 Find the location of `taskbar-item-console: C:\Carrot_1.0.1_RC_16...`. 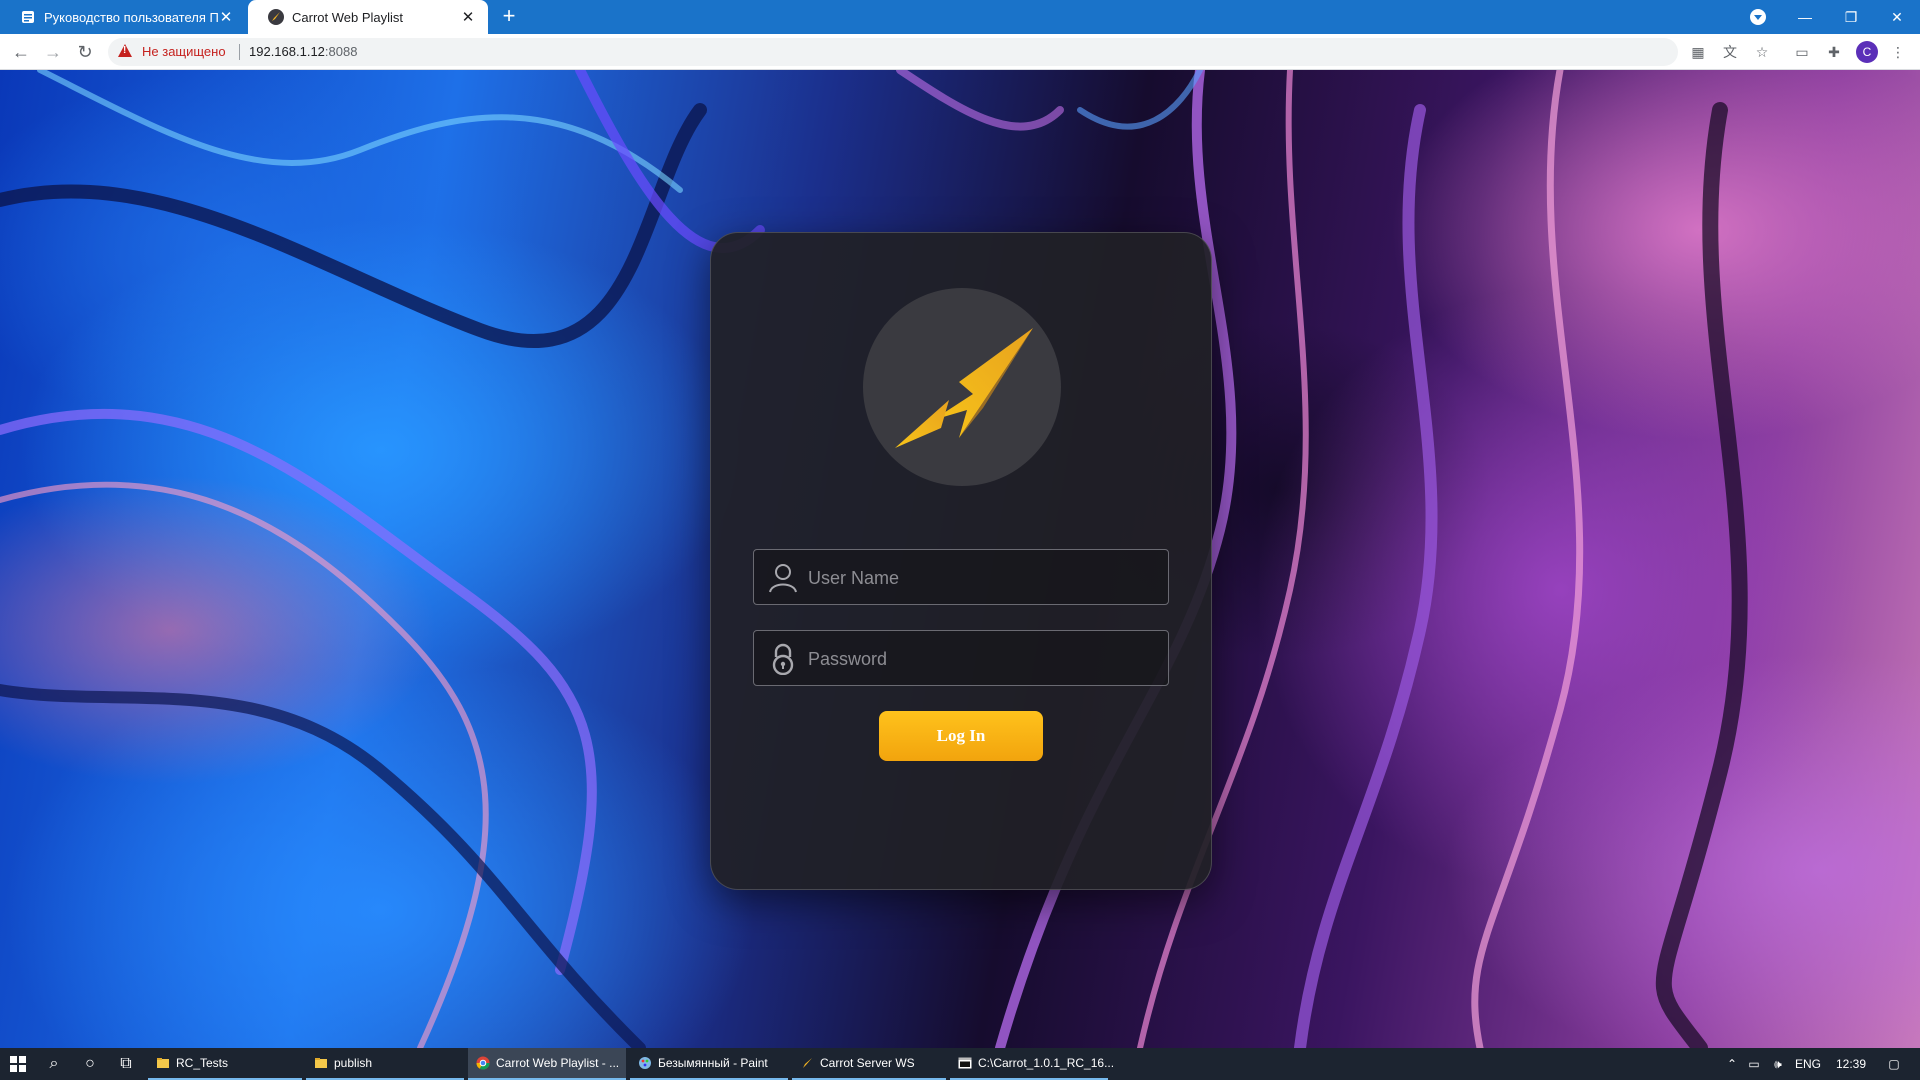

taskbar-item-console: C:\Carrot_1.0.1_RC_16... is located at coordinates (1032, 1064).